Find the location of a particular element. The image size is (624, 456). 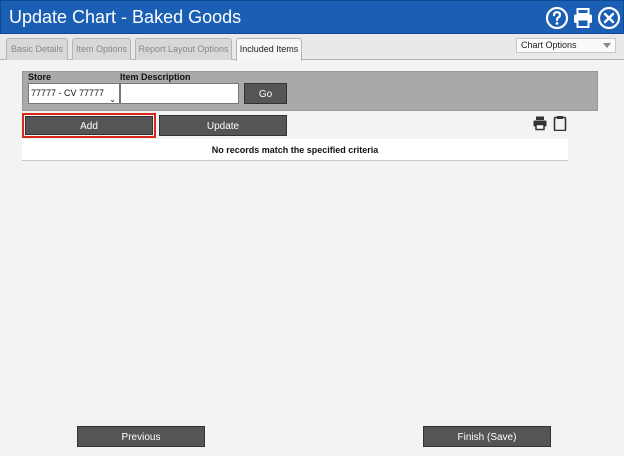

store-select: 77777 - CV 77777 ⌄ is located at coordinates (74, 93).